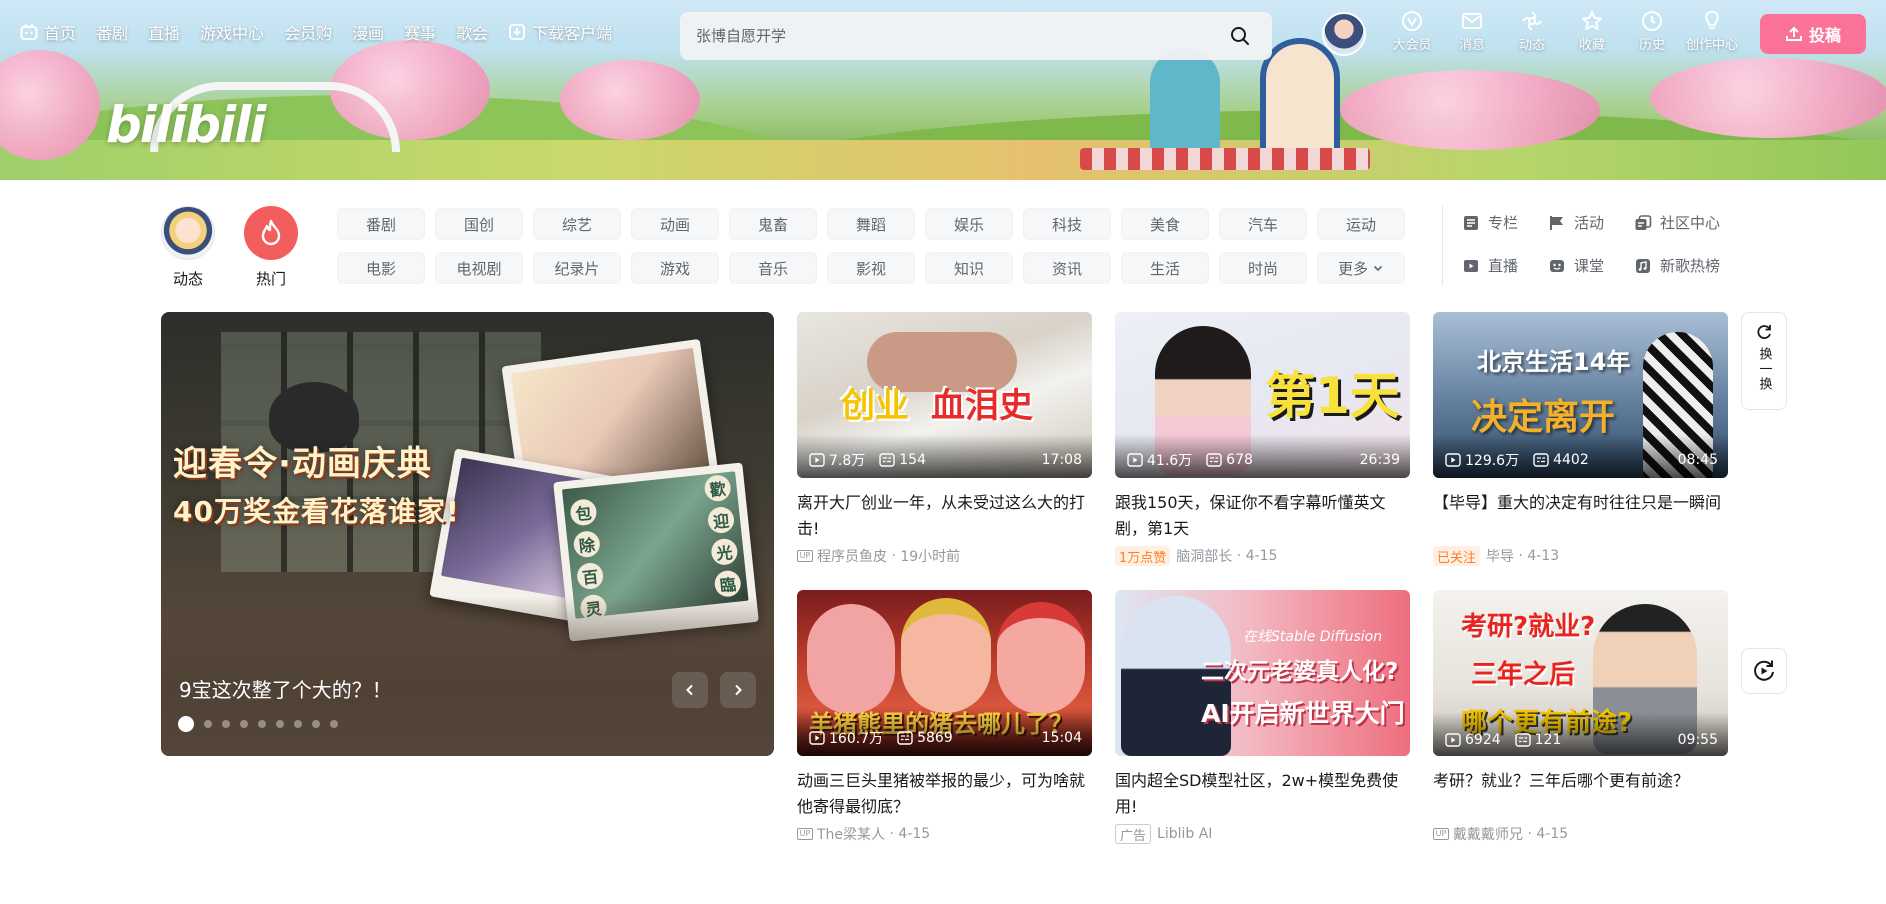 This screenshot has height=904, width=1886. What do you see at coordinates (960, 36) in the screenshot?
I see `search-input` at bounding box center [960, 36].